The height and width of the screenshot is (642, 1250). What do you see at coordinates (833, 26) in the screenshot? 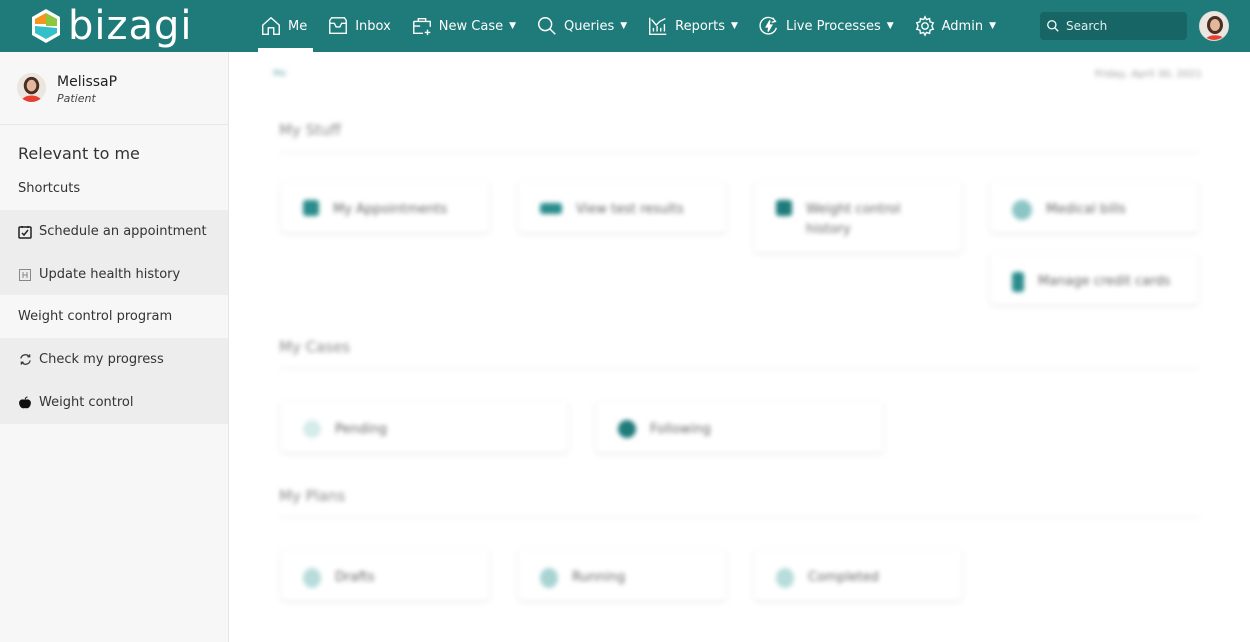
I see `nav-live-processes-label: Live Processes` at bounding box center [833, 26].